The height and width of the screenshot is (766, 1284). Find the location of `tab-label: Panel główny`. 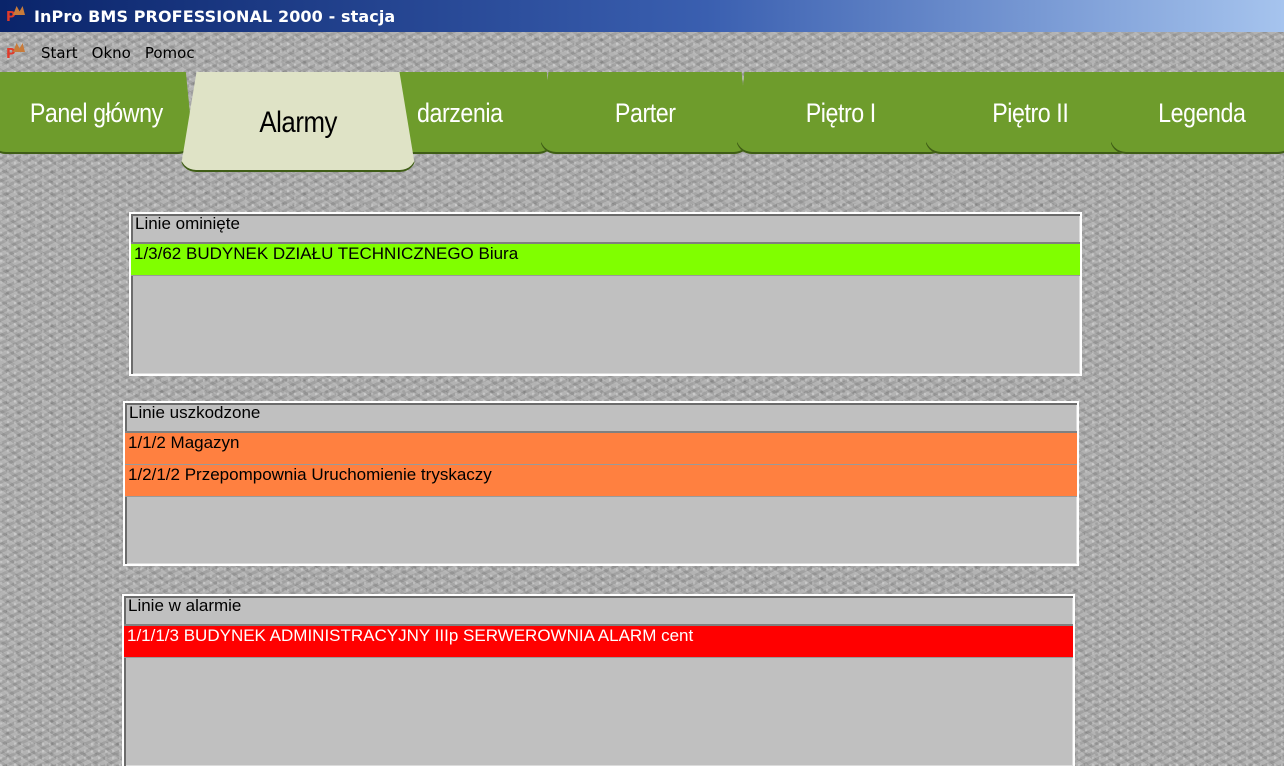

tab-label: Panel główny is located at coordinates (96, 113).